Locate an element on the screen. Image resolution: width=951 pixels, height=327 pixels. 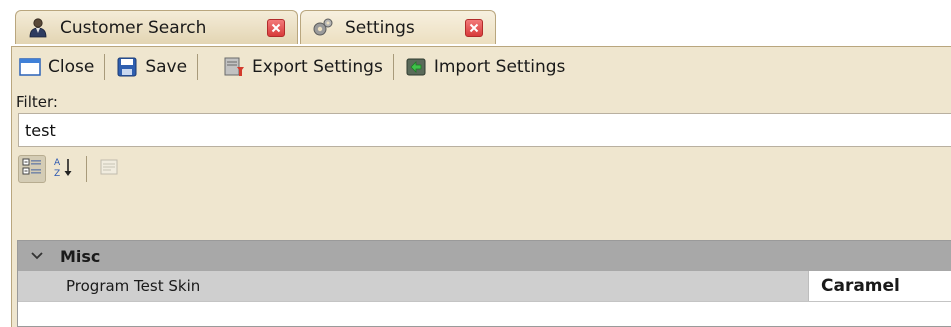
import-settings-label: Import Settings is located at coordinates (499, 67).